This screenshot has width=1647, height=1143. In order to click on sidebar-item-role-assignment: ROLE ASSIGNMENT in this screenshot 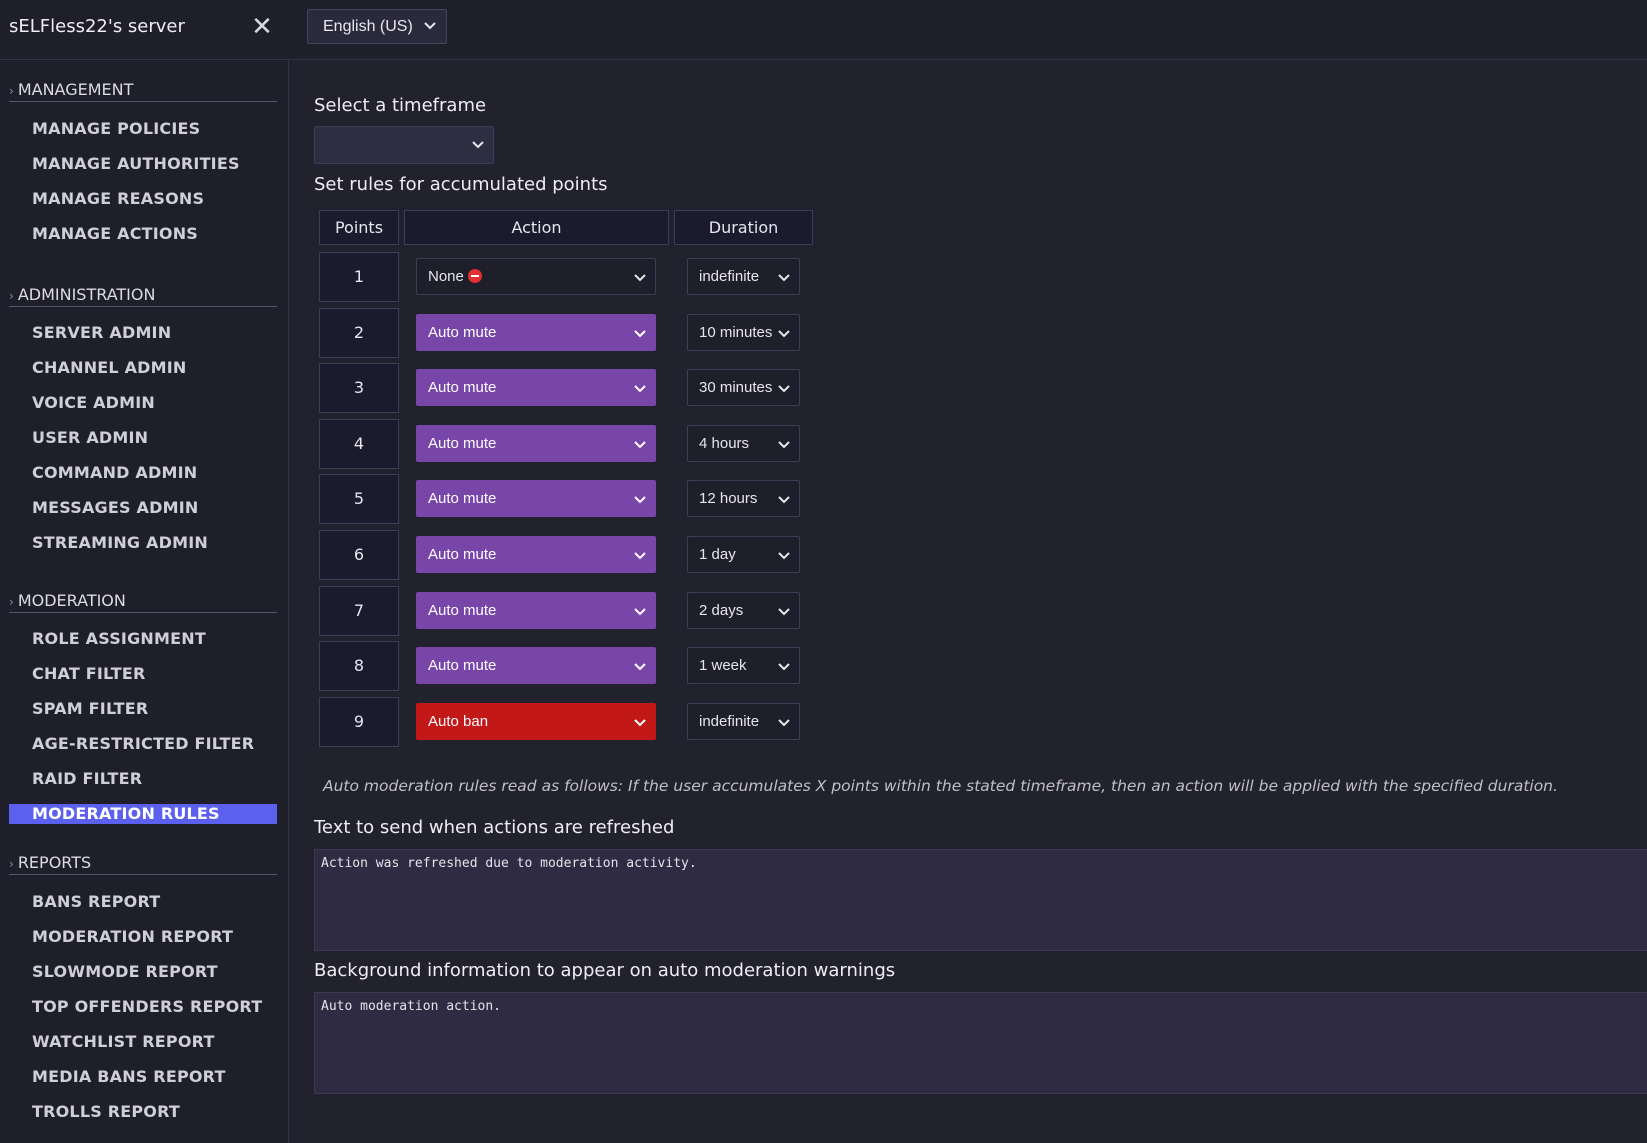, I will do `click(119, 638)`.